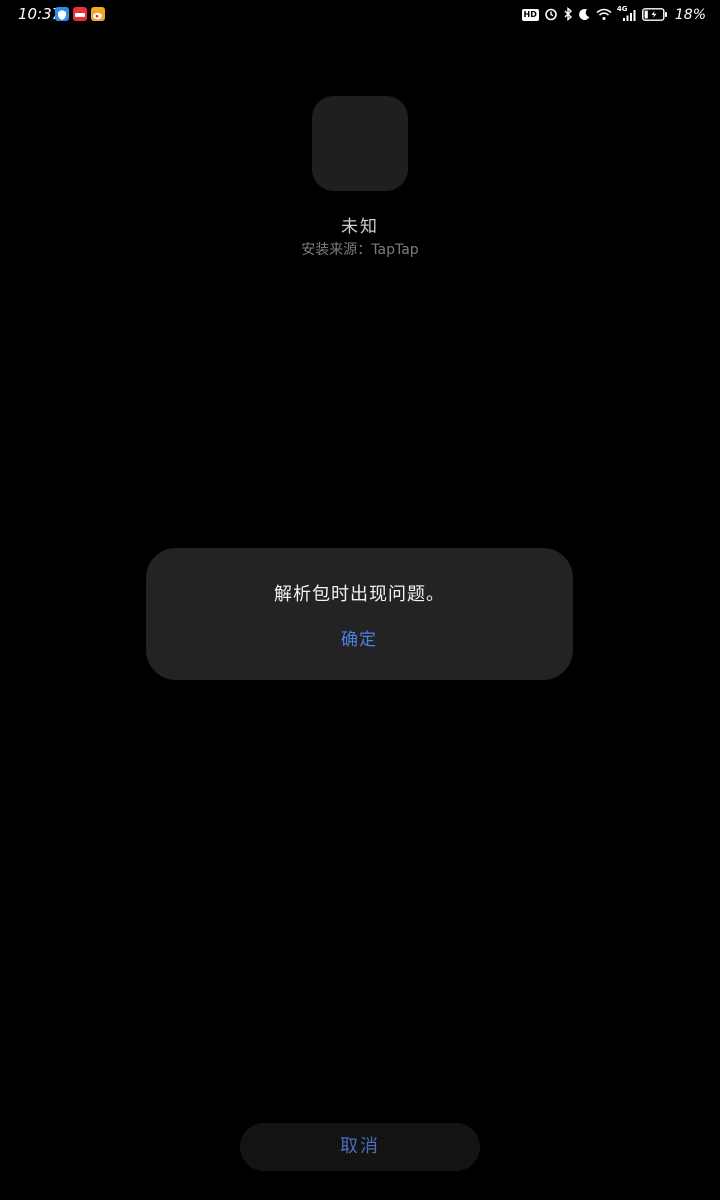  What do you see at coordinates (98, 14) in the screenshot?
I see `weibo-app-icon` at bounding box center [98, 14].